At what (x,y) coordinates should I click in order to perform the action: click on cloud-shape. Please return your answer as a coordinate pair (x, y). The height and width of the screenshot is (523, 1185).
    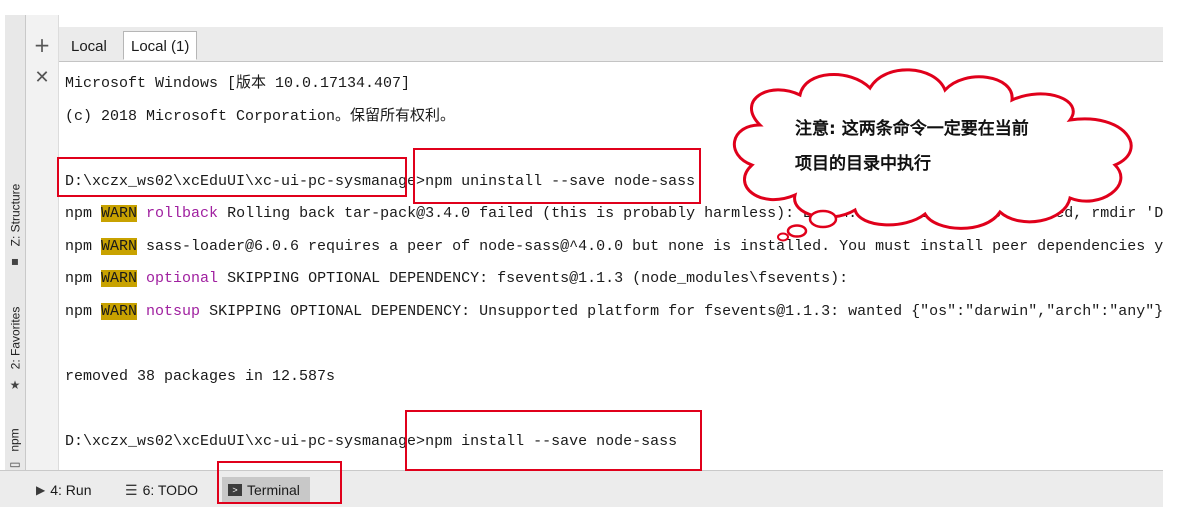
    Looking at the image, I should click on (933, 149).